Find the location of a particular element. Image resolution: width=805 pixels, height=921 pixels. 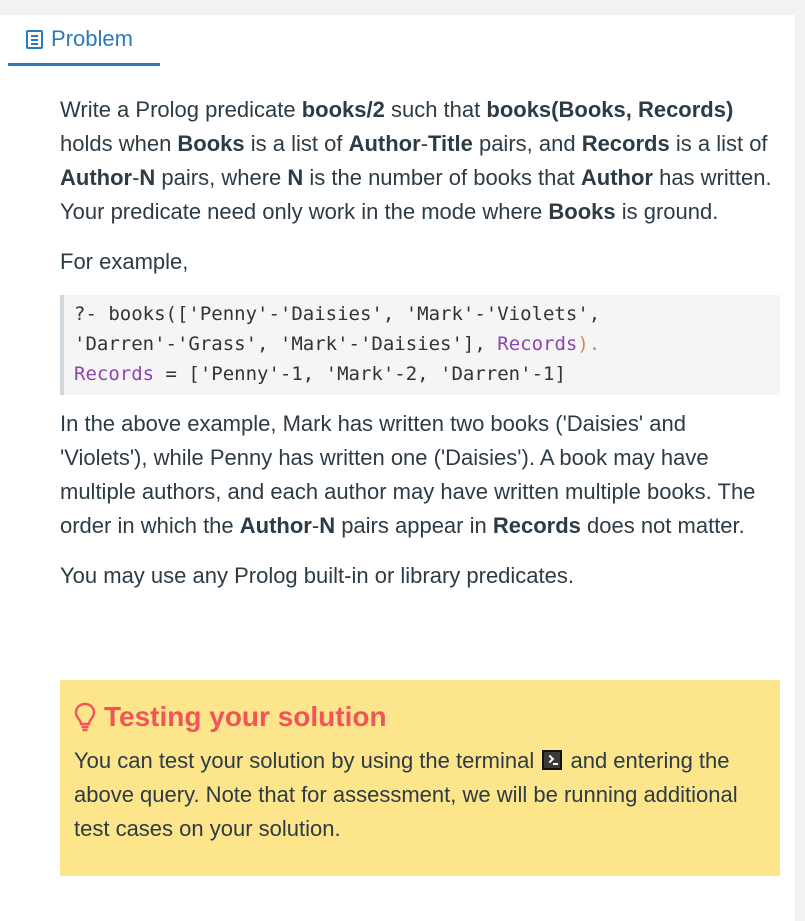

document-icon is located at coordinates (34, 39).